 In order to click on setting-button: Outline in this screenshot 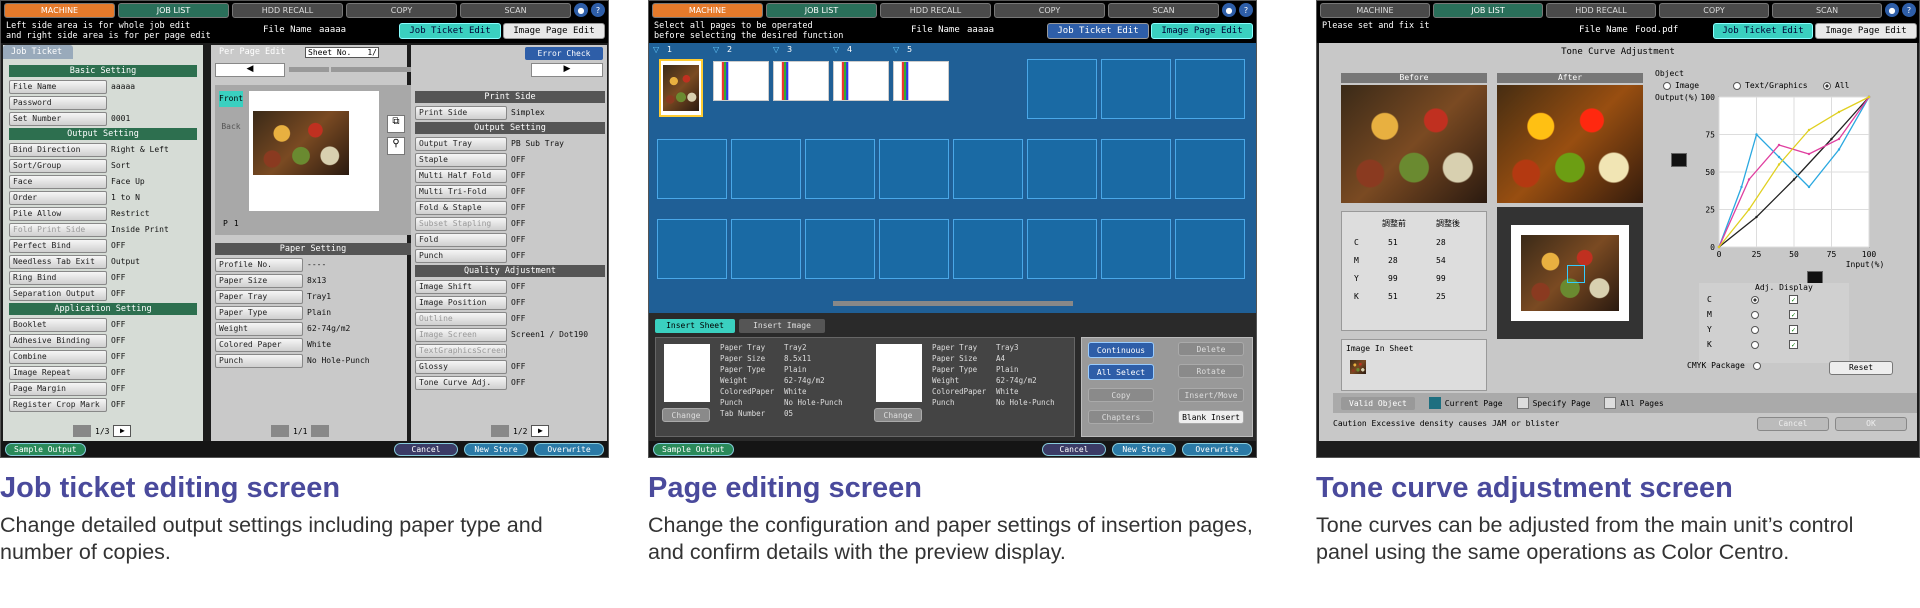, I will do `click(461, 318)`.